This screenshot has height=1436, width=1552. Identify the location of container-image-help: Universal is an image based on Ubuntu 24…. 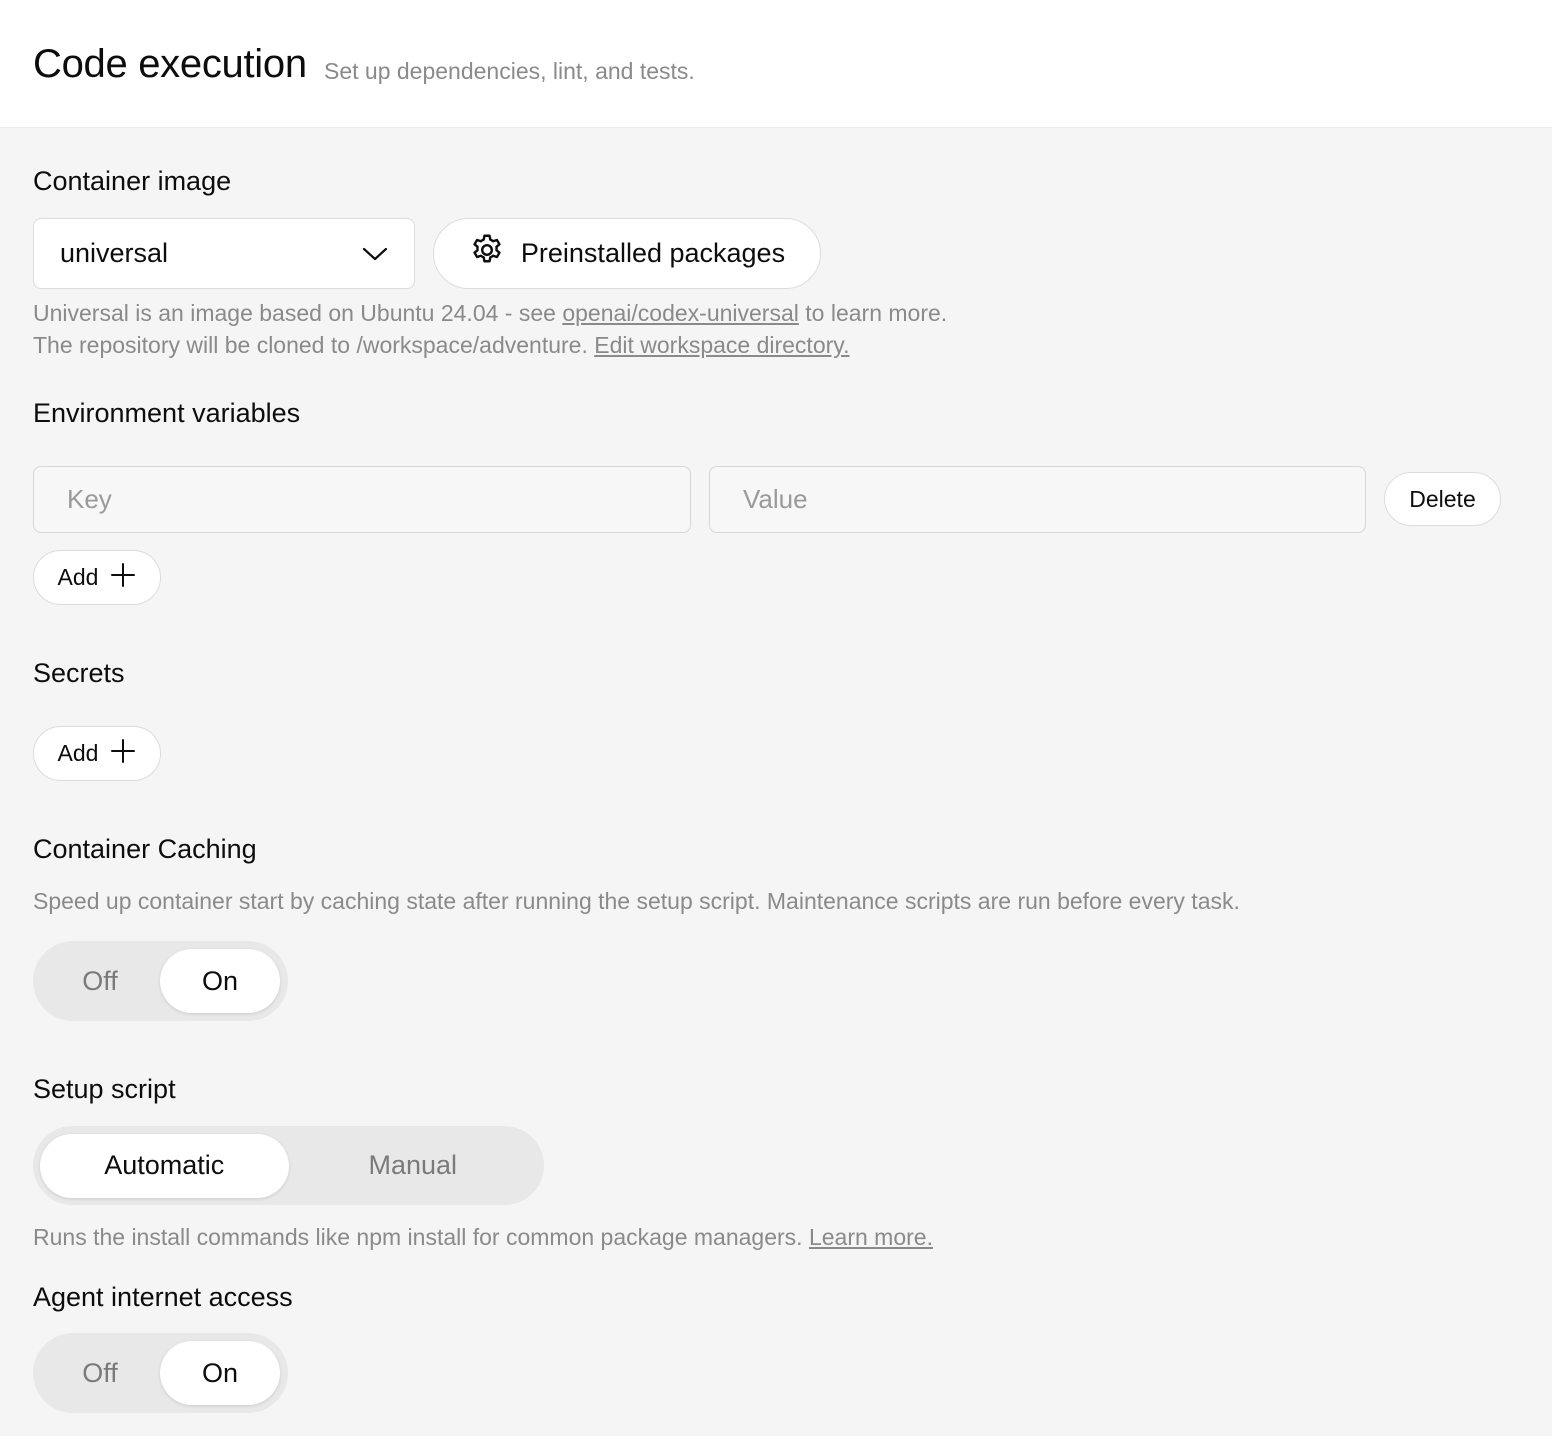
(490, 313).